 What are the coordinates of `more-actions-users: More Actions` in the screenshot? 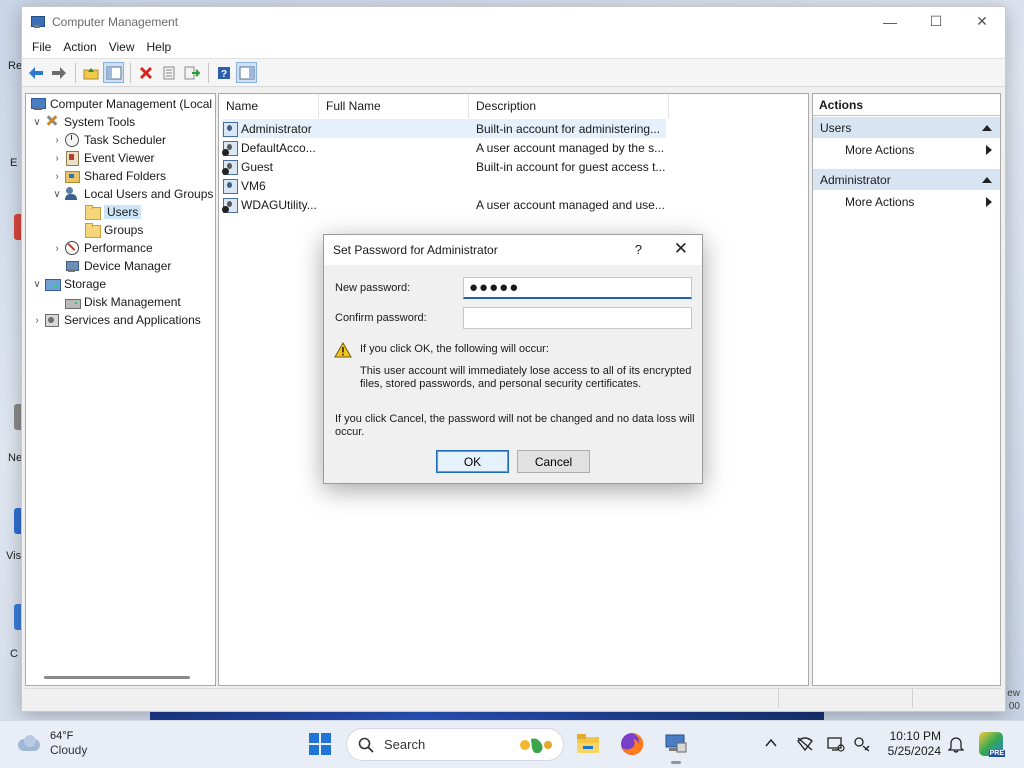 It's located at (906, 150).